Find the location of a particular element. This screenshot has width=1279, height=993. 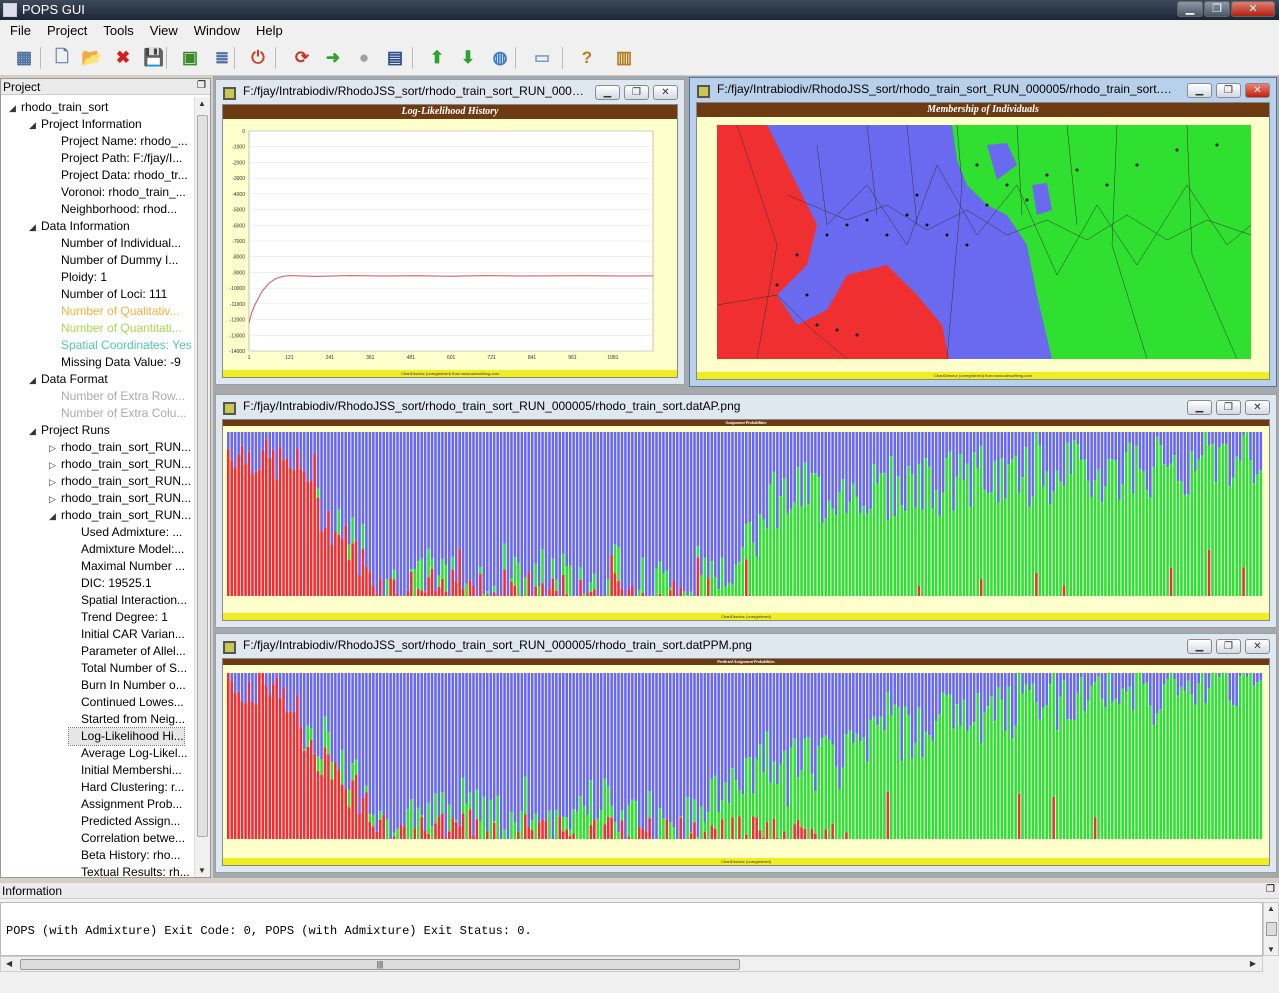

scroll-left-icon: ◀ is located at coordinates (9, 963).